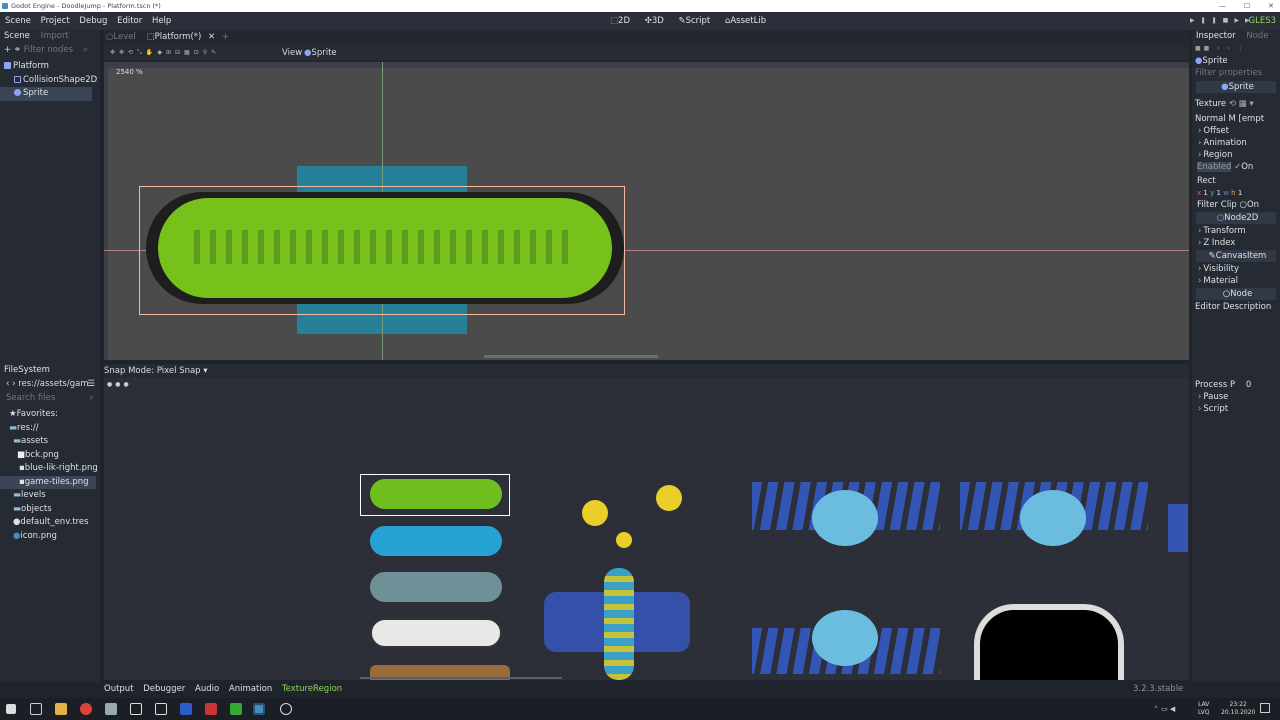  What do you see at coordinates (86, 709) in the screenshot?
I see `chrome-icon` at bounding box center [86, 709].